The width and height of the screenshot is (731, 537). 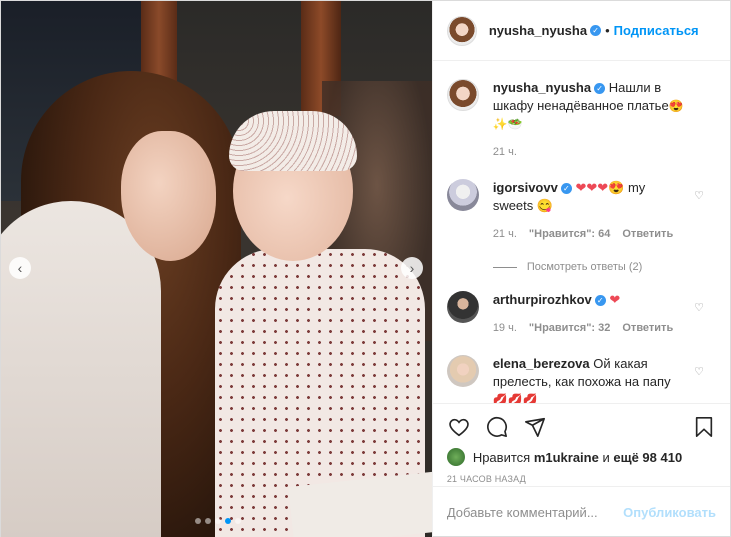 What do you see at coordinates (538, 30) in the screenshot?
I see `author-username: nyusha_nyusha` at bounding box center [538, 30].